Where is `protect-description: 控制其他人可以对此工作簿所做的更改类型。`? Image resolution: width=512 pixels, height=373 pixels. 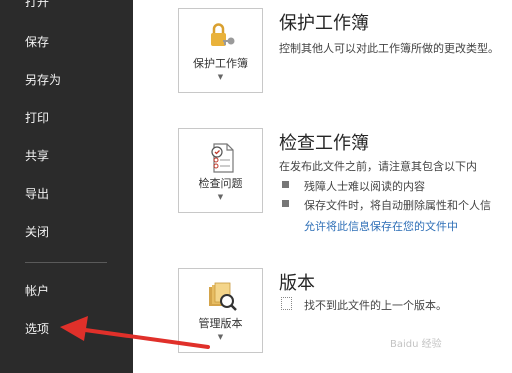
protect-description: 控制其他人可以对此工作簿所做的更改类型。 is located at coordinates (389, 48).